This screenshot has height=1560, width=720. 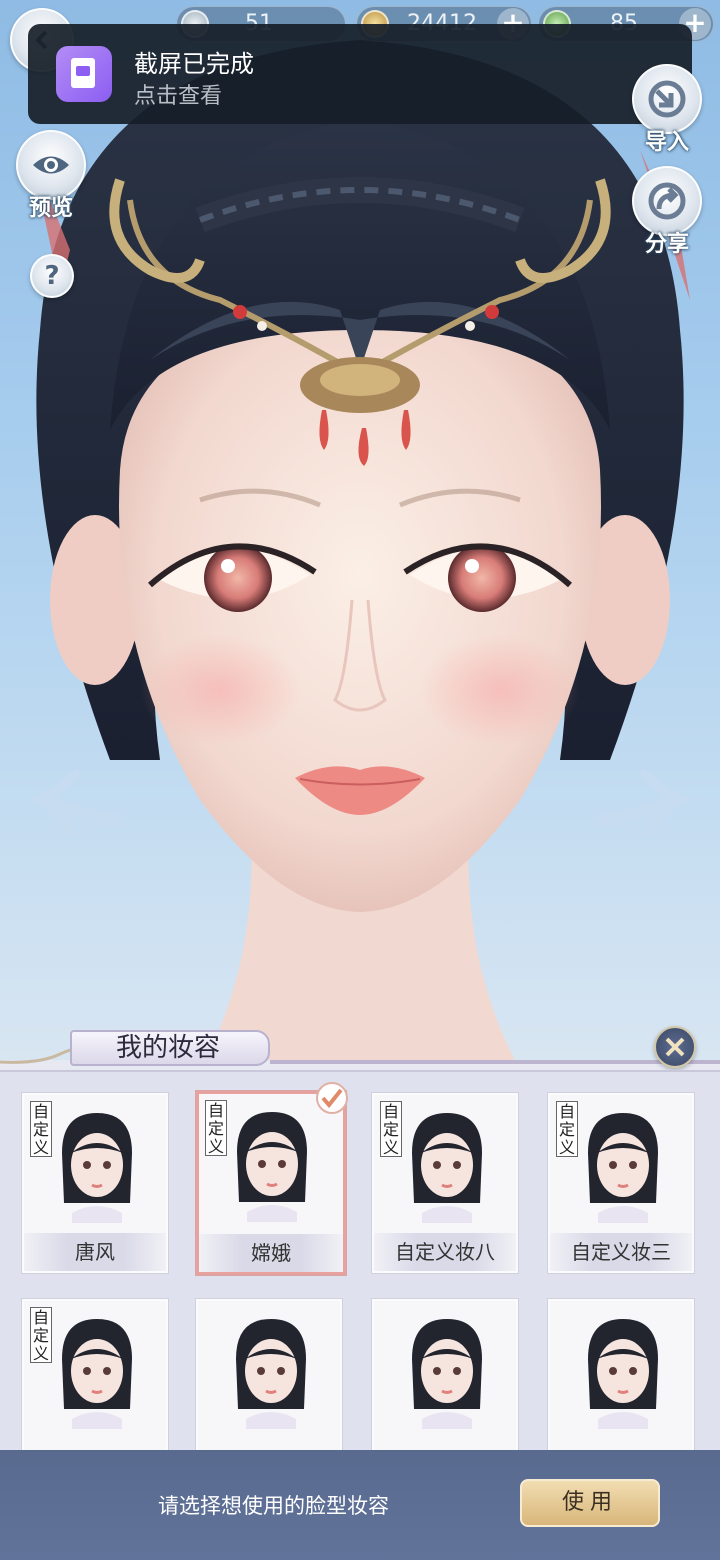 I want to click on preview-label: 预览, so click(x=50, y=208).